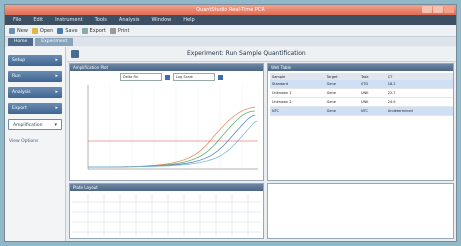 The width and height of the screenshot is (461, 246). I want to click on print-button: Print, so click(119, 30).